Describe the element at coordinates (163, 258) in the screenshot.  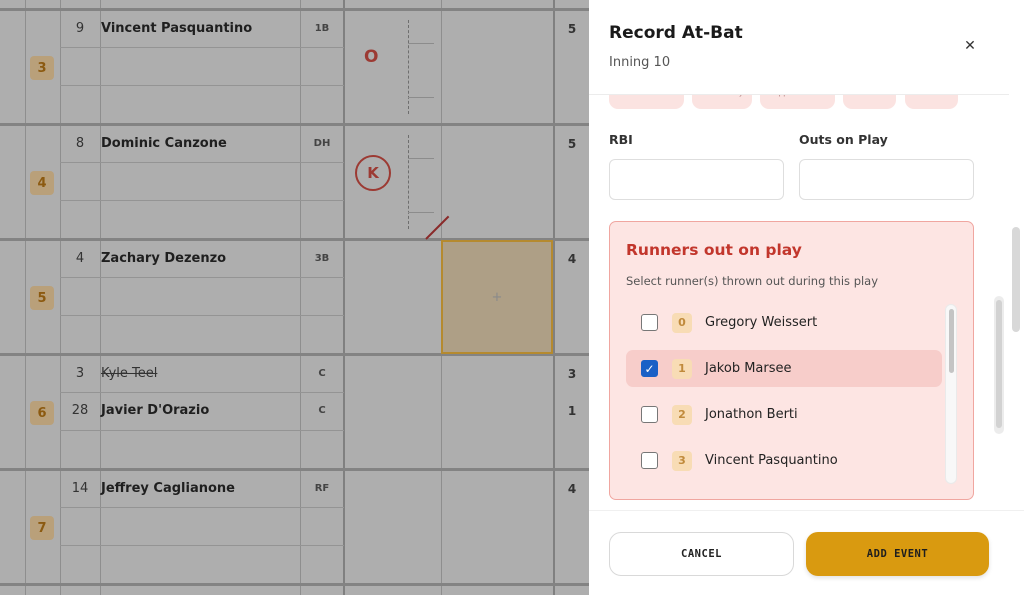
I see `batter-name: Zachary Dezenzo` at that location.